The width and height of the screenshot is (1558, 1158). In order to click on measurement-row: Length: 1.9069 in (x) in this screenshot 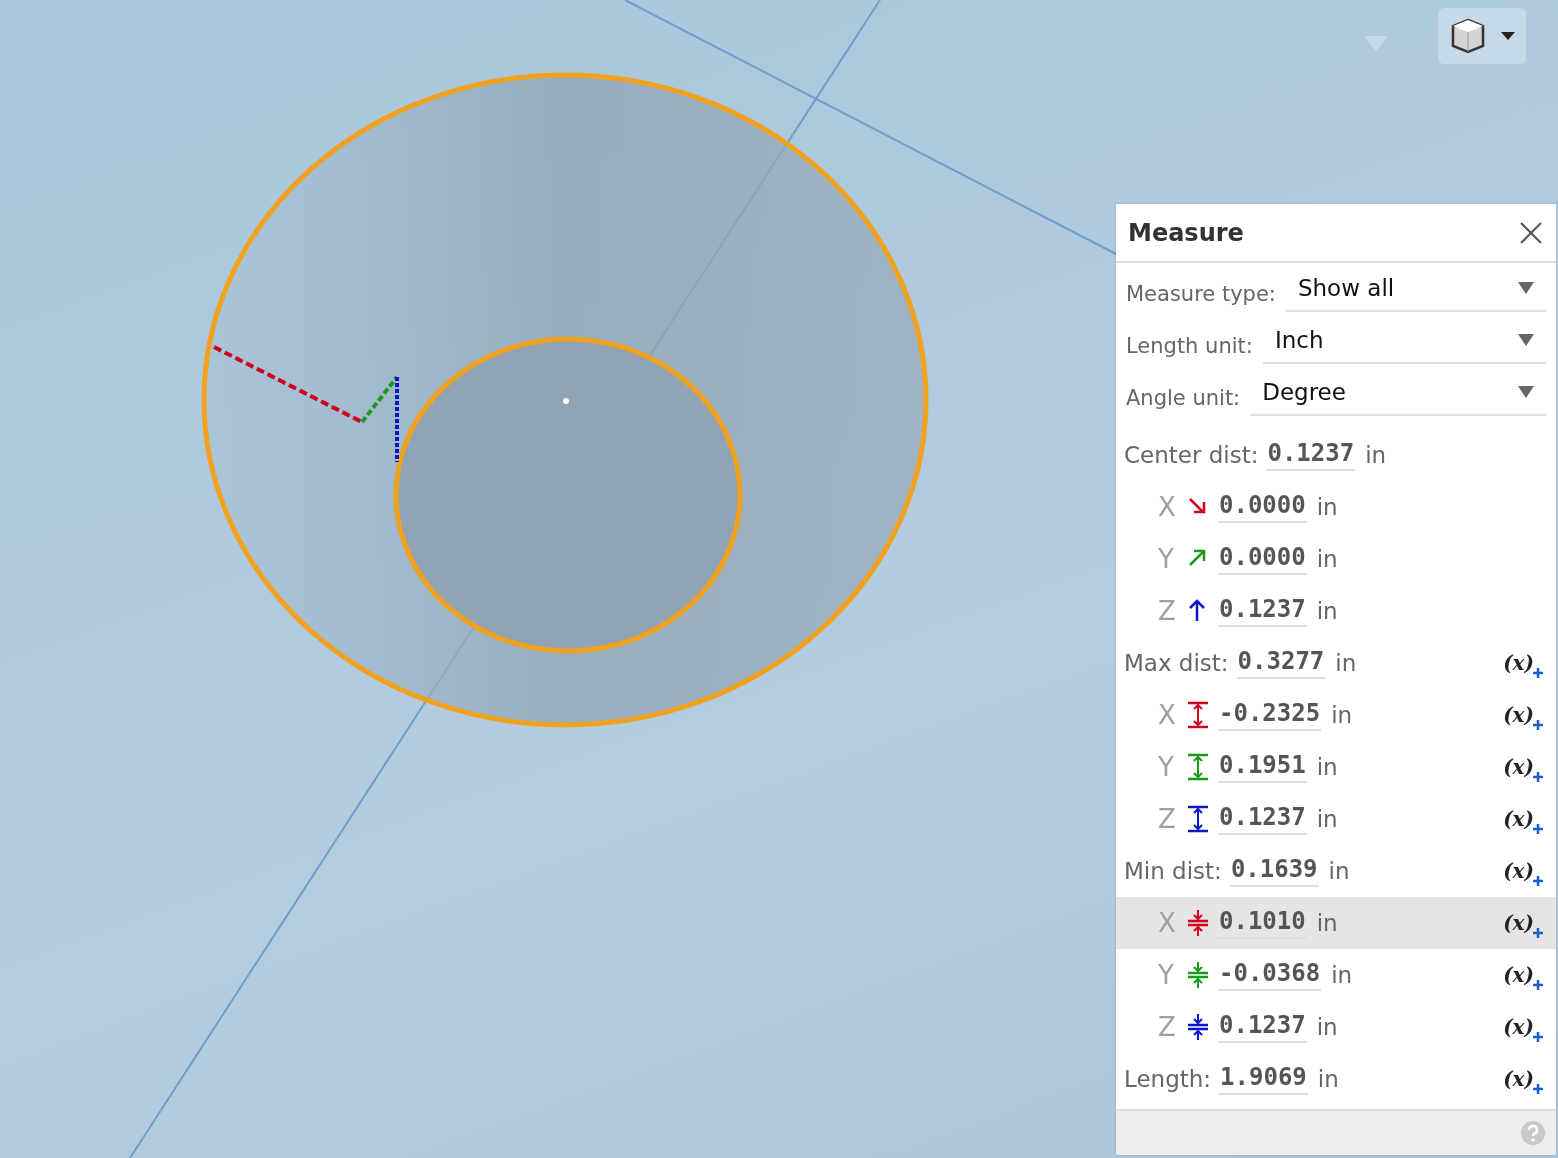, I will do `click(1336, 1079)`.